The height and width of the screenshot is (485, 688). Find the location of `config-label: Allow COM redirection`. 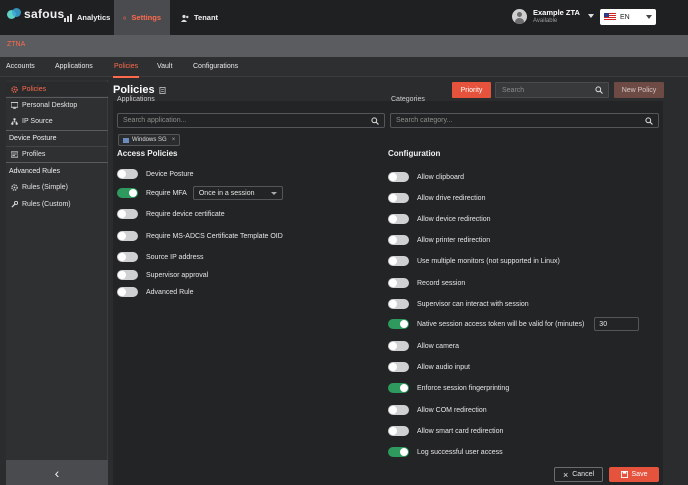

config-label: Allow COM redirection is located at coordinates (452, 410).